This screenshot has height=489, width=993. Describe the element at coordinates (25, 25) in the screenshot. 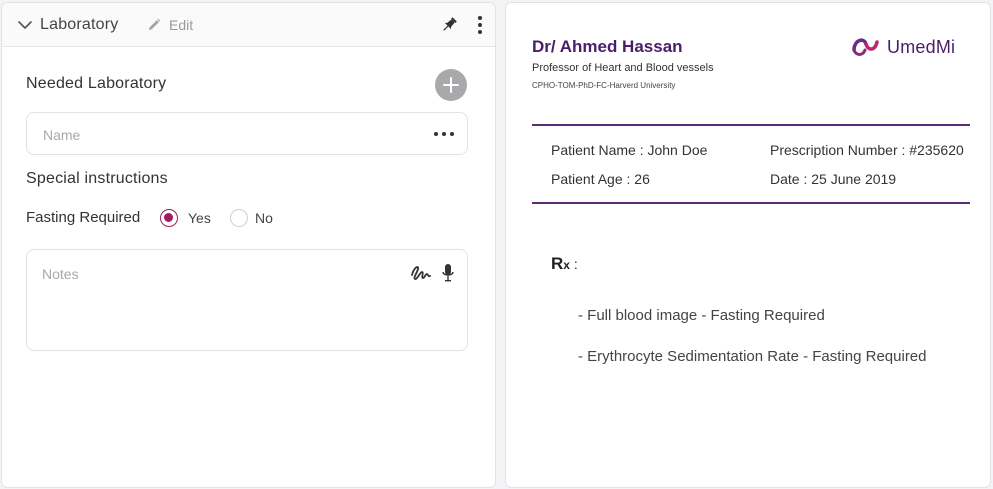

I see `chevron-down-icon` at that location.